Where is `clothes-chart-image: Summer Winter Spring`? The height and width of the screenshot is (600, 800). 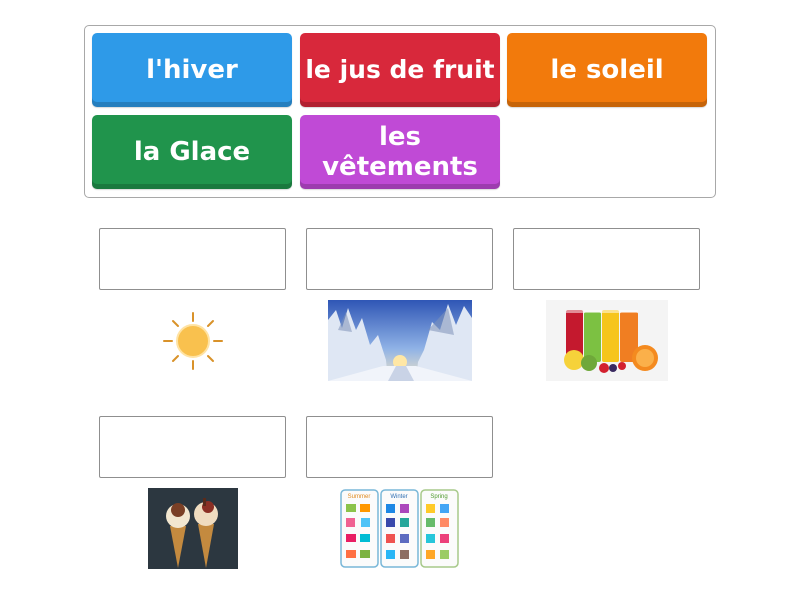 clothes-chart-image: Summer Winter Spring is located at coordinates (400, 528).